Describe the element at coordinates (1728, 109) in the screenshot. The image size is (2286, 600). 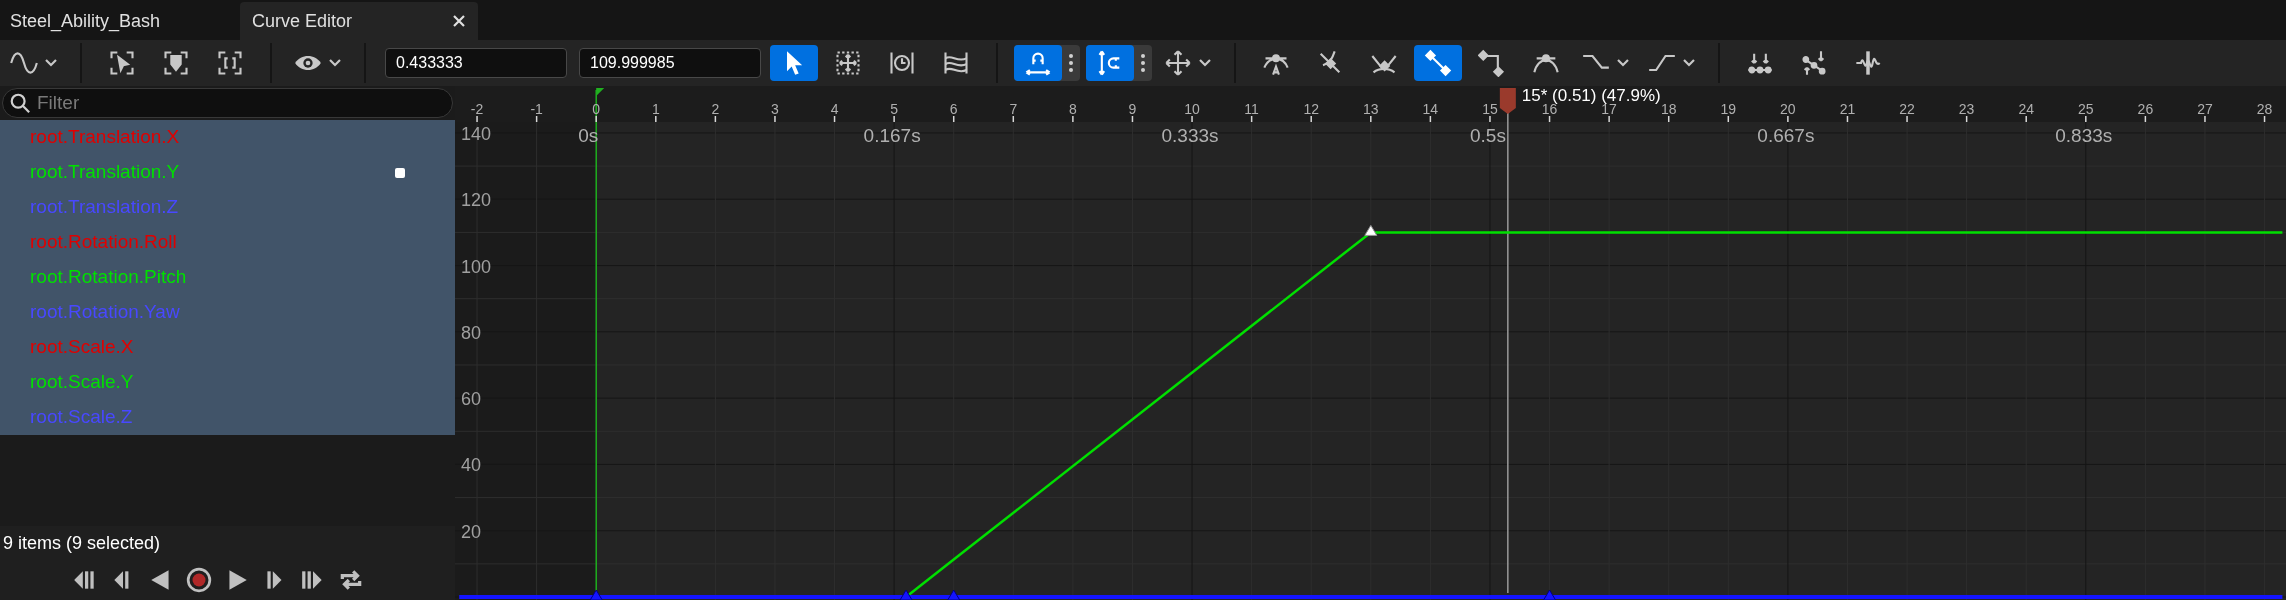
I see `frame-label: 19` at that location.